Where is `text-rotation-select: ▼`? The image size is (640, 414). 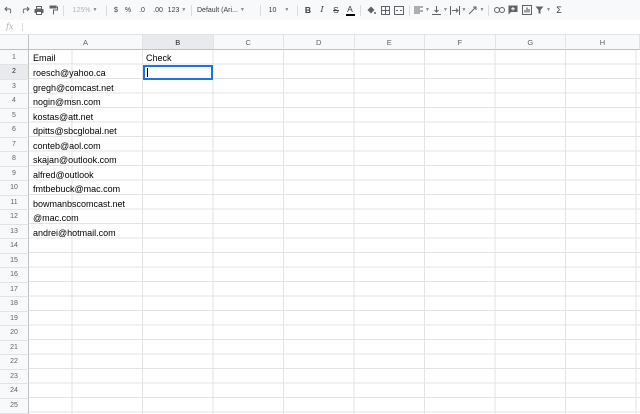
text-rotation-select: ▼ is located at coordinates (476, 10).